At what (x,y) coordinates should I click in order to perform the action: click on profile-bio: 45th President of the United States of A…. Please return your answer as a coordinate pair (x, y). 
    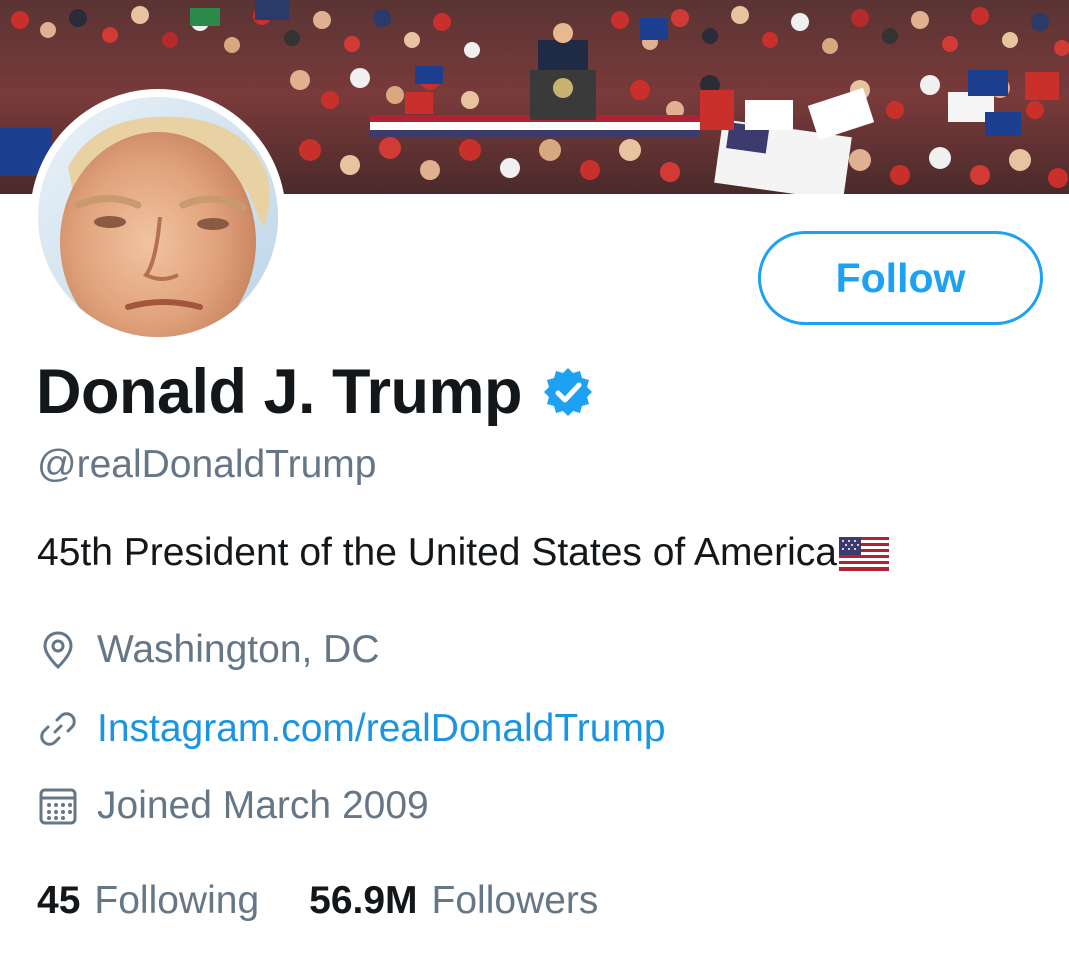
    Looking at the image, I should click on (463, 553).